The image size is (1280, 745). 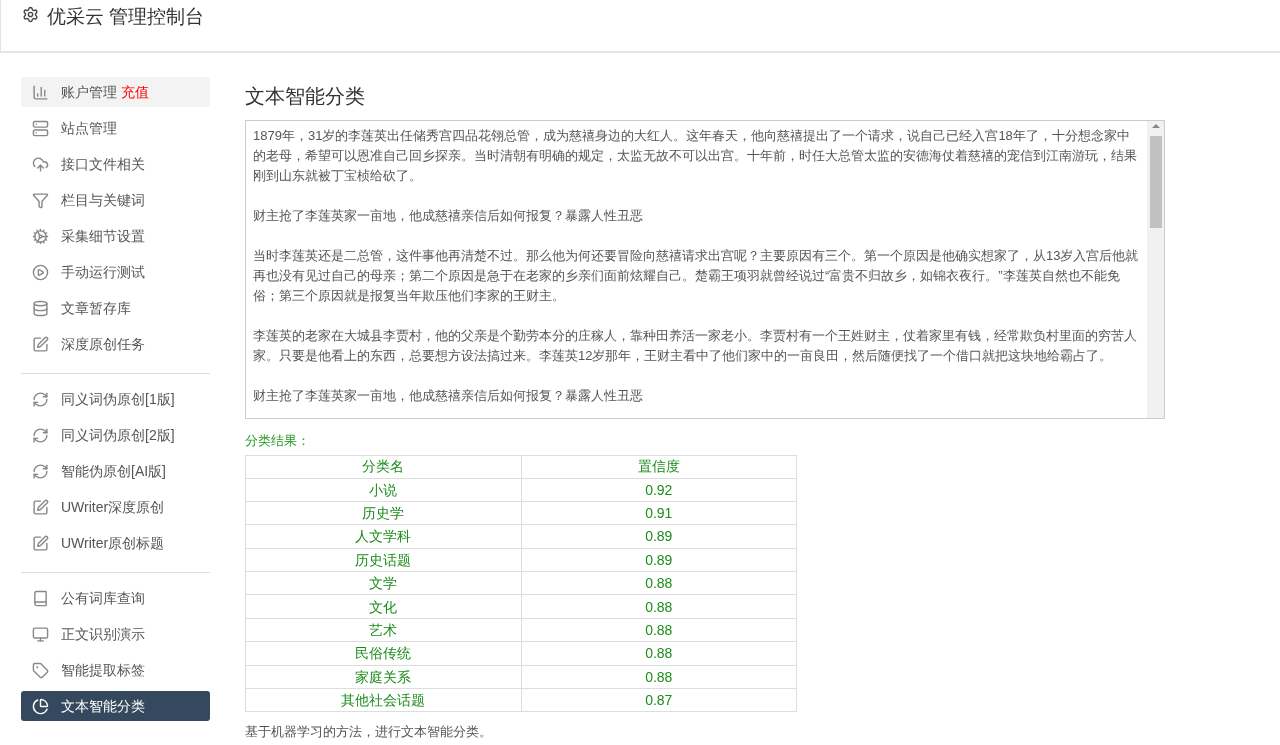 I want to click on table-cell: 文化, so click(x=383, y=606).